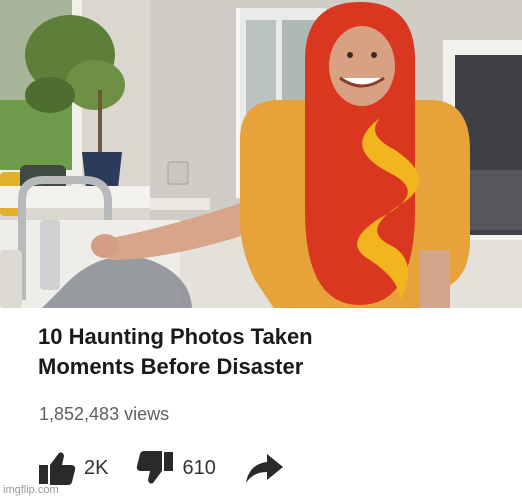 The image size is (522, 499). I want to click on dislike-button: 610, so click(176, 468).